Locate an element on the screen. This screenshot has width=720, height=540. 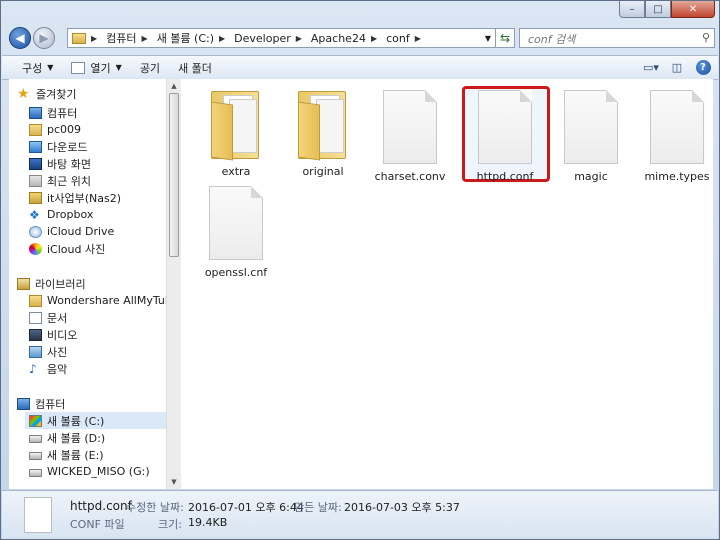
preview-pane-button: ◫ is located at coordinates (677, 67).